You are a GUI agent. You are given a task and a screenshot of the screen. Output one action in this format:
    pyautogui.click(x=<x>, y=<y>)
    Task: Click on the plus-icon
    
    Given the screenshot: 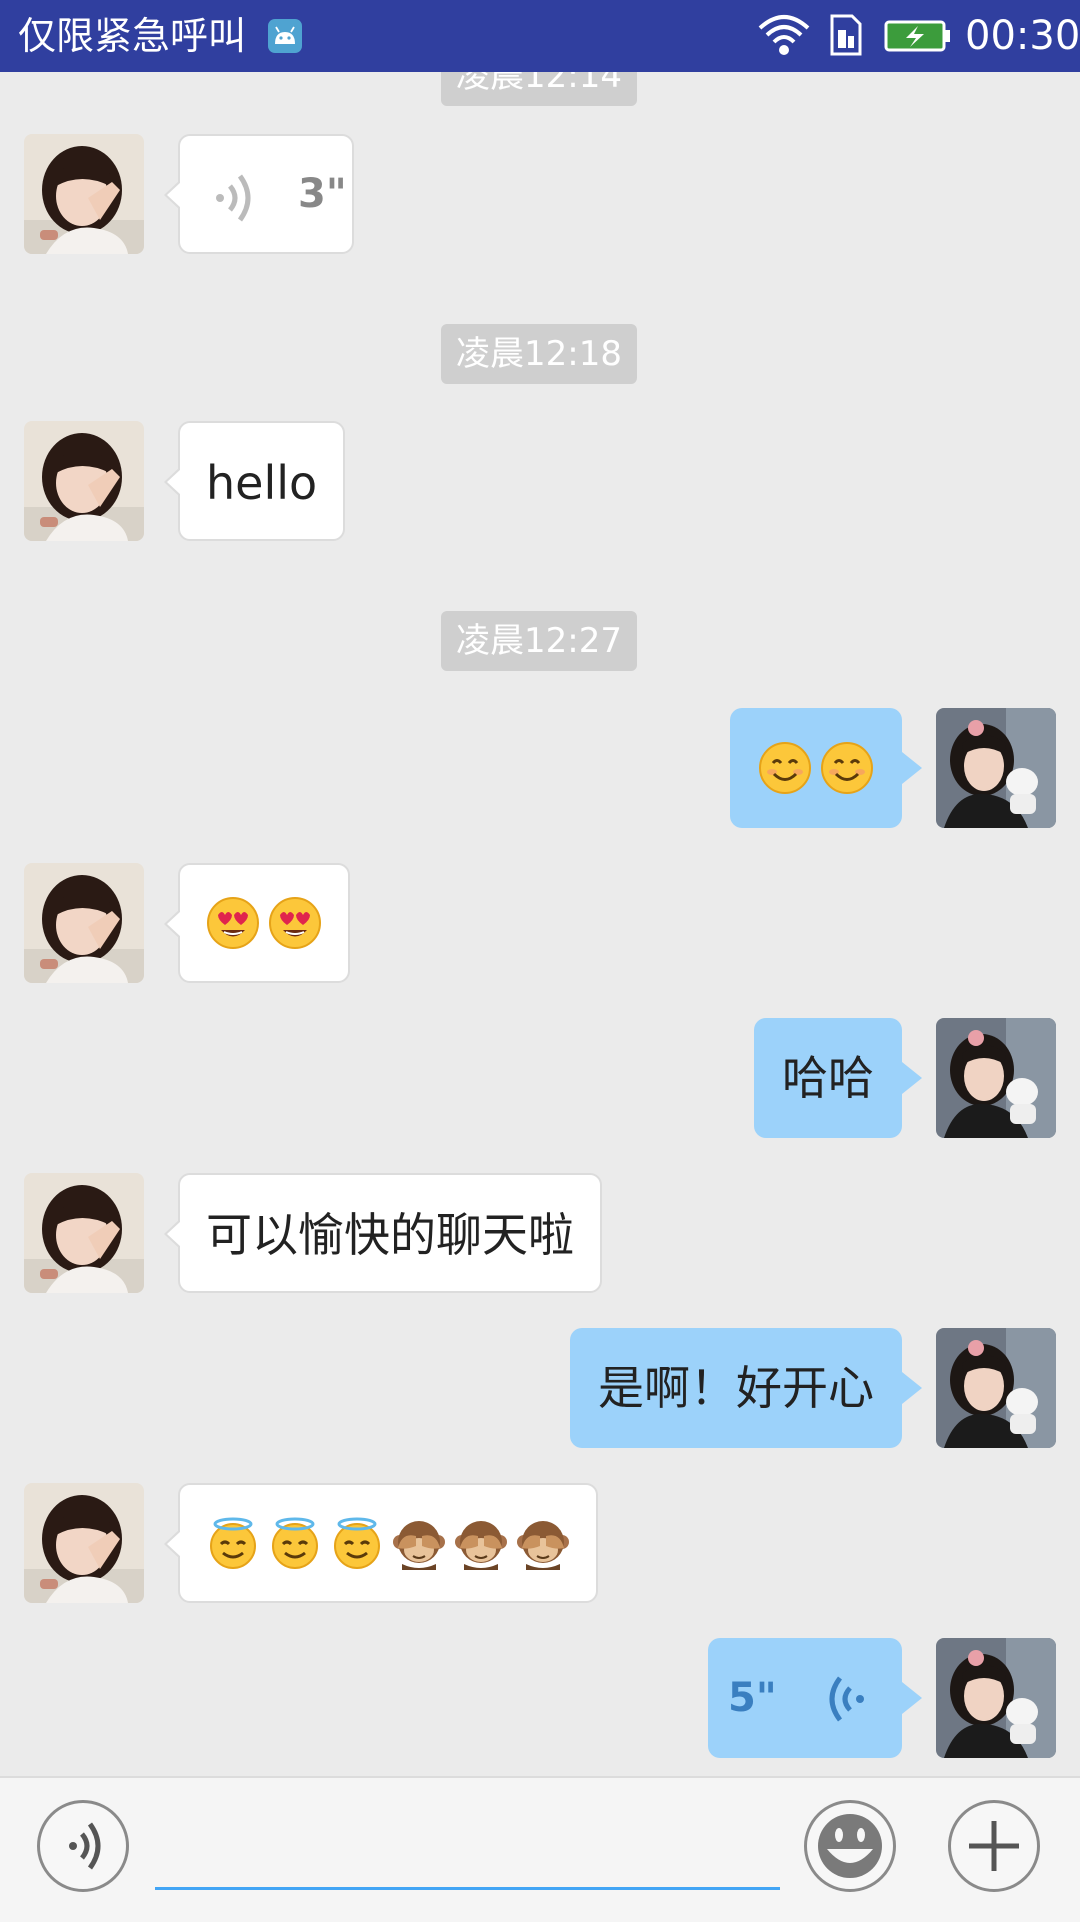 What is the action you would take?
    pyautogui.click(x=994, y=1846)
    